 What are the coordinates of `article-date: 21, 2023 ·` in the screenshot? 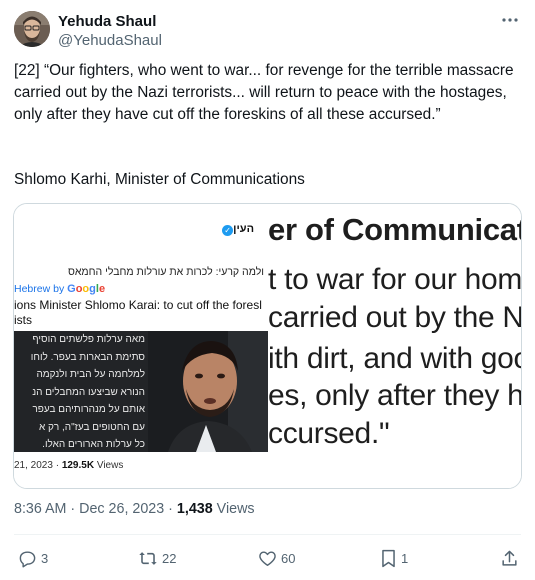 It's located at (38, 465).